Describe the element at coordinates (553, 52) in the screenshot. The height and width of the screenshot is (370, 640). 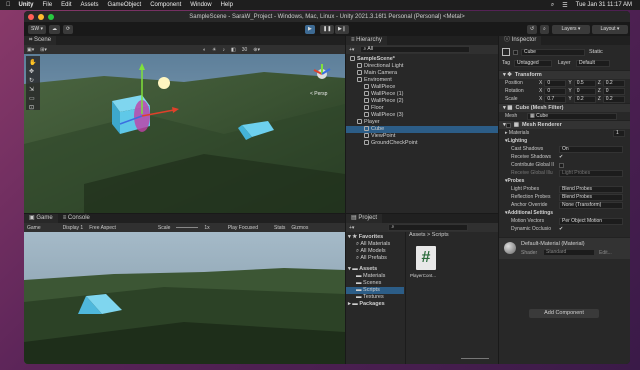
I see `object-name-field: Cube` at that location.